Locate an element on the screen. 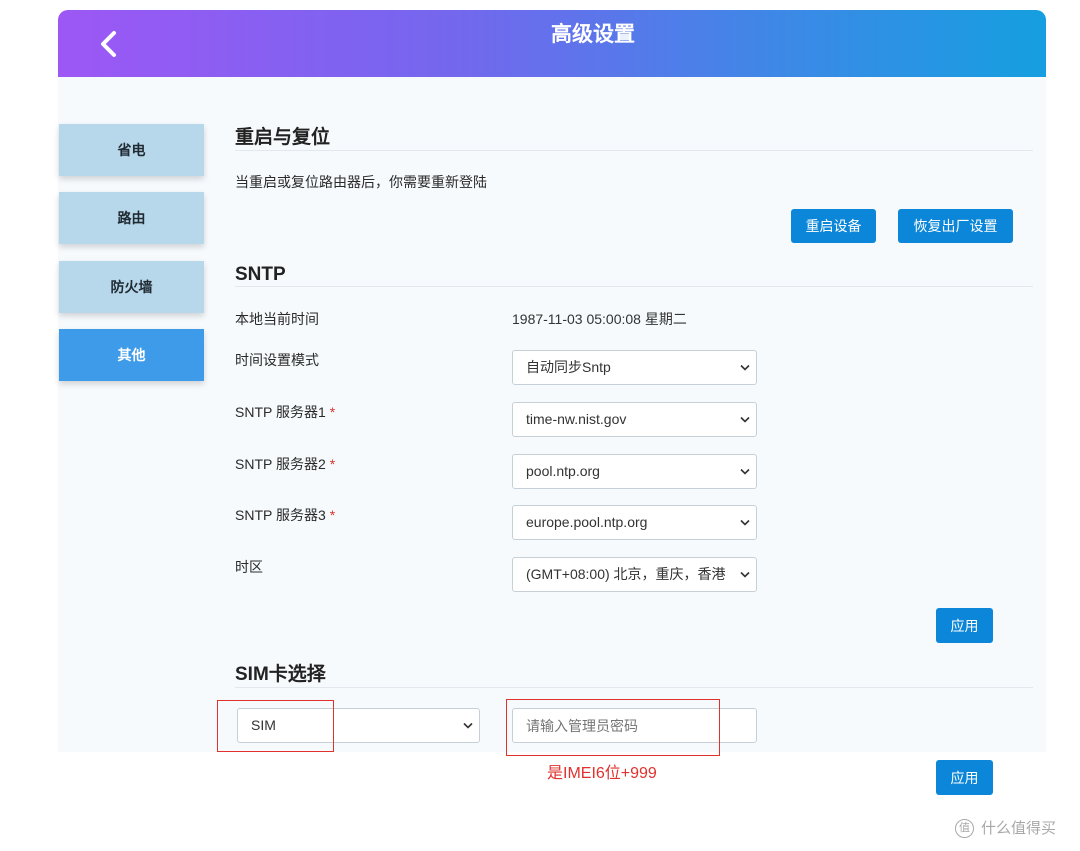 The width and height of the screenshot is (1080, 851). factory-reset-button: 恢复出厂设置 is located at coordinates (955, 226).